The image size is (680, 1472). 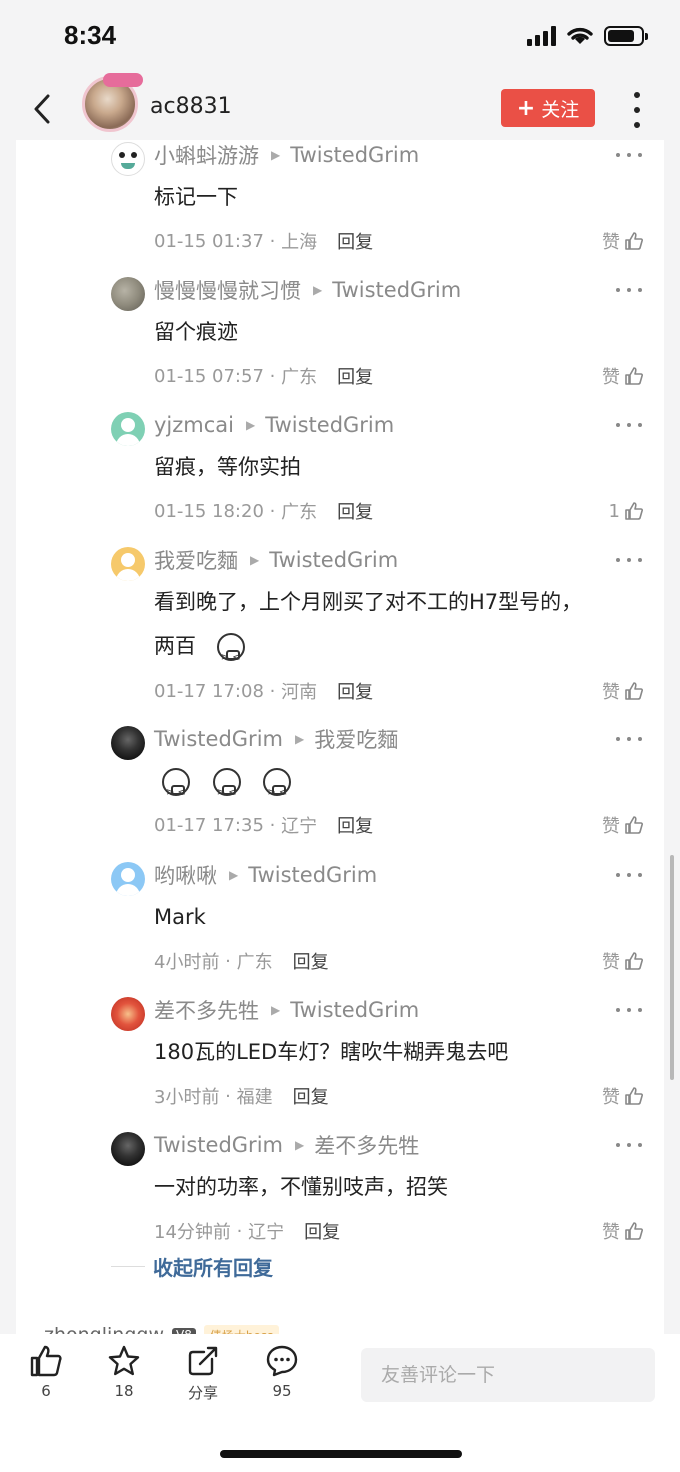 What do you see at coordinates (209, 241) in the screenshot?
I see `reply-time: 01-15 01:37` at bounding box center [209, 241].